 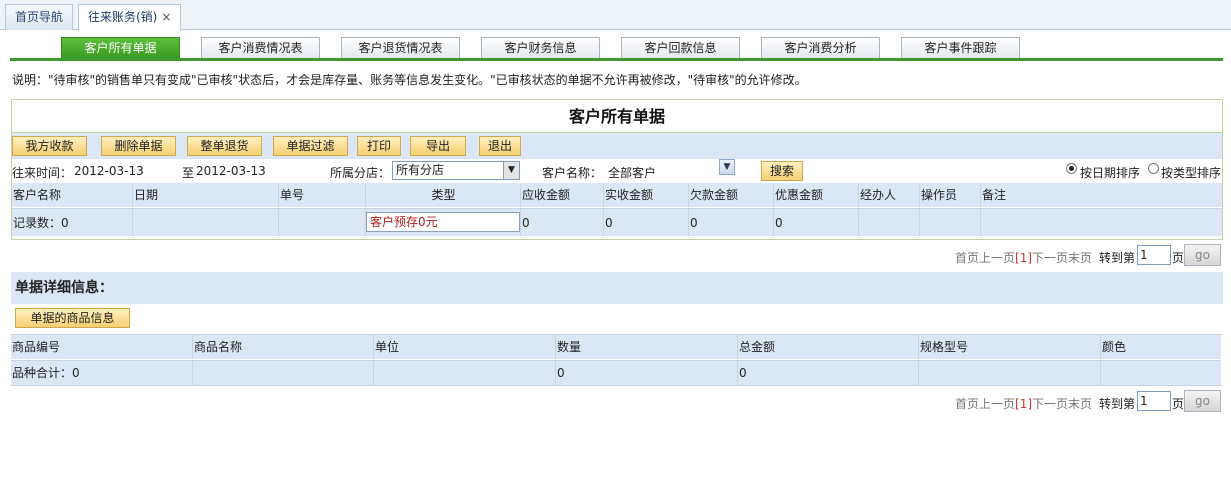 I want to click on column-header: 商品编号, so click(x=102, y=347).